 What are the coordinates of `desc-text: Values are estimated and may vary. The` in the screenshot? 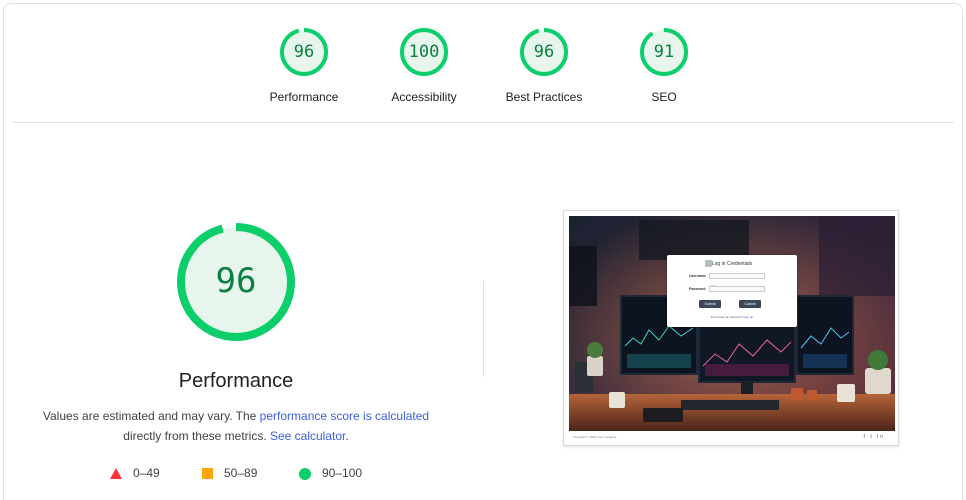 It's located at (151, 416).